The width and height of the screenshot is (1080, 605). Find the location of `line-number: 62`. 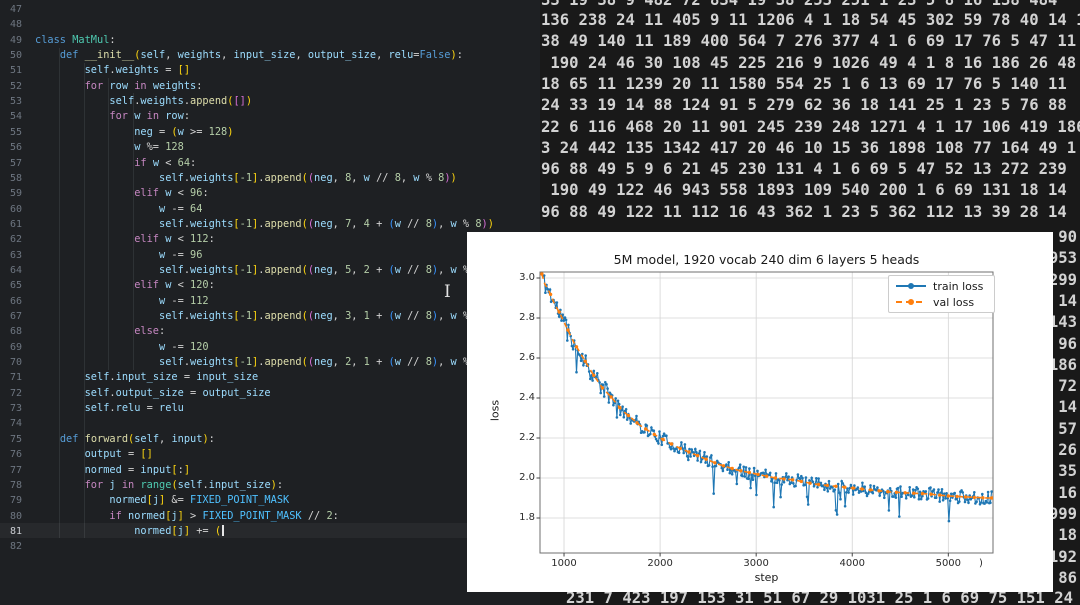

line-number: 62 is located at coordinates (15, 240).